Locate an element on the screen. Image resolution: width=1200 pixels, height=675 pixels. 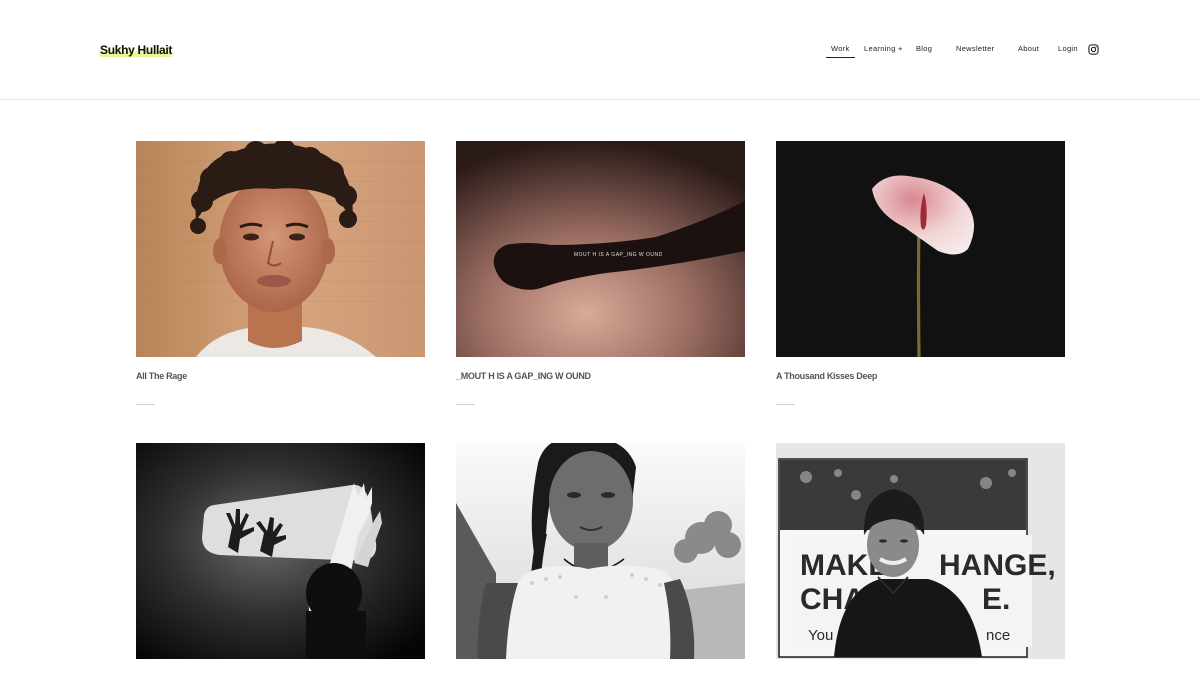
sign-text-e: E. is located at coordinates (996, 599).